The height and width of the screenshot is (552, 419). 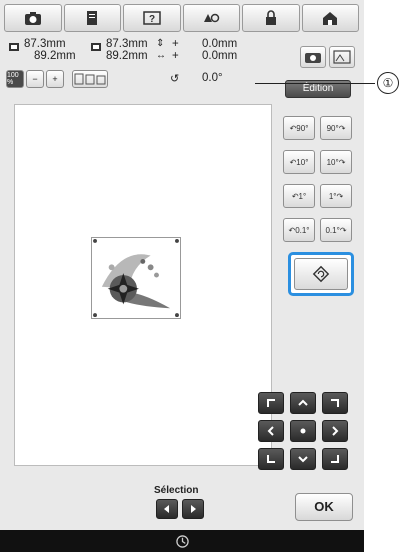 What do you see at coordinates (14, 47) in the screenshot?
I see `pattern-size-icon` at bounding box center [14, 47].